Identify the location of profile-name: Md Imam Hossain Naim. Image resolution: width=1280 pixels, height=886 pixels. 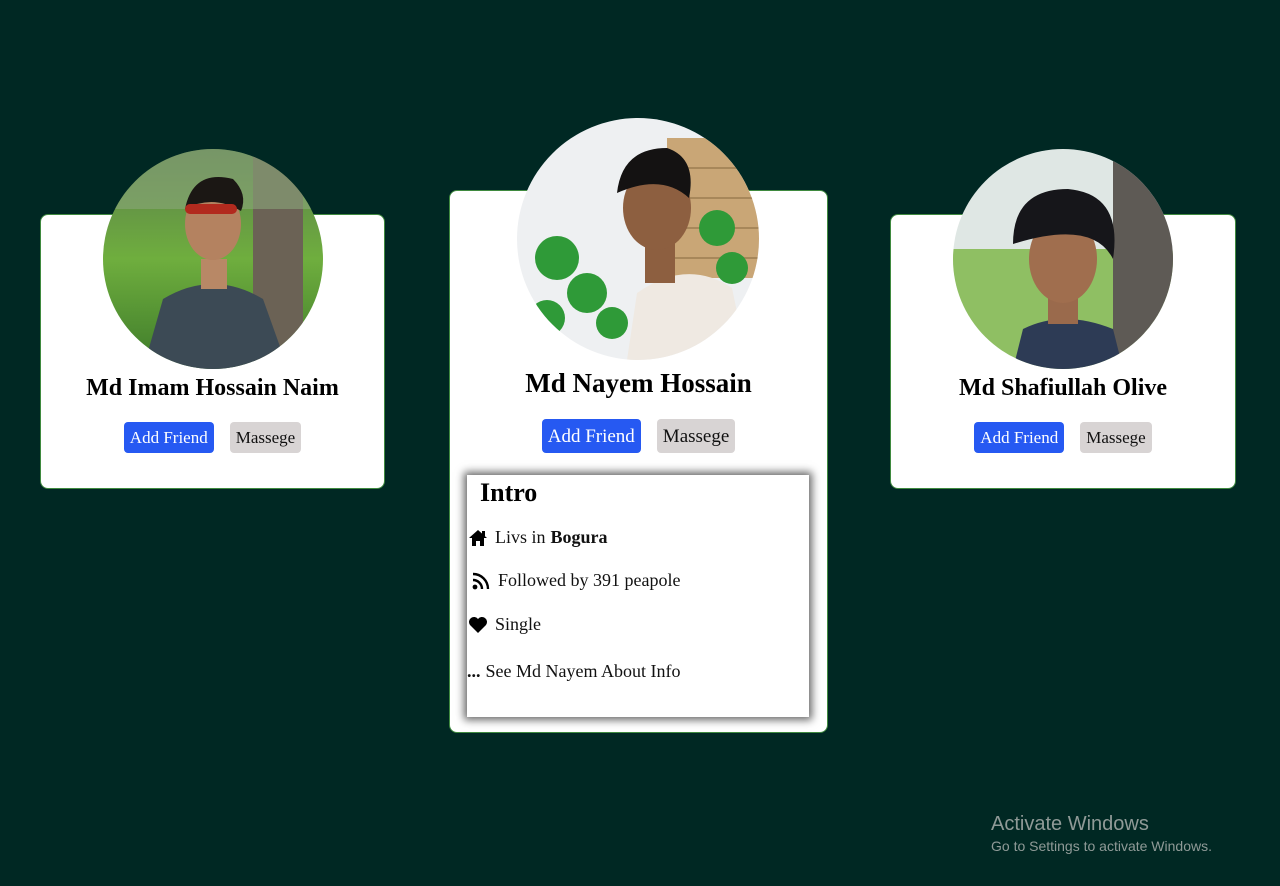
(212, 388).